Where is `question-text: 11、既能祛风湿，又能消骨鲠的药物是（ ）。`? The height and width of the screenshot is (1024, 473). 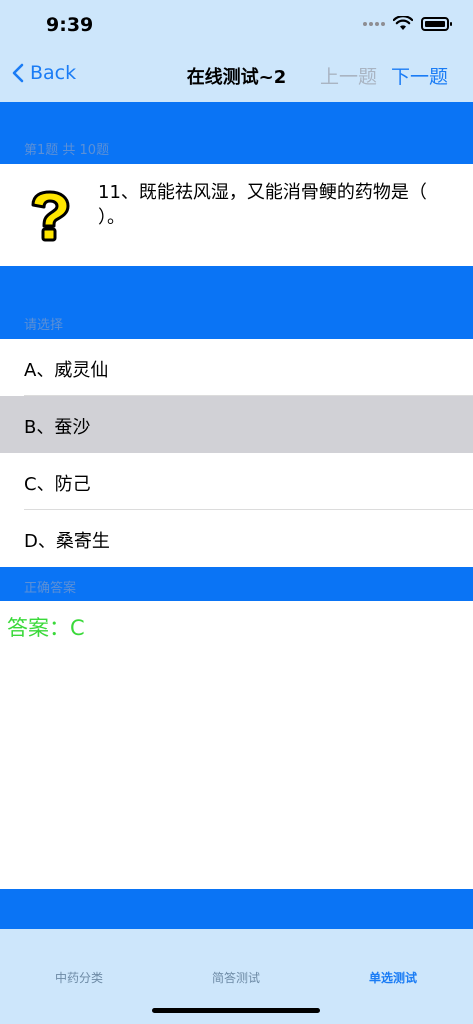
question-text: 11、既能祛风湿，又能消骨鲠的药物是（ ）。 is located at coordinates (262, 205).